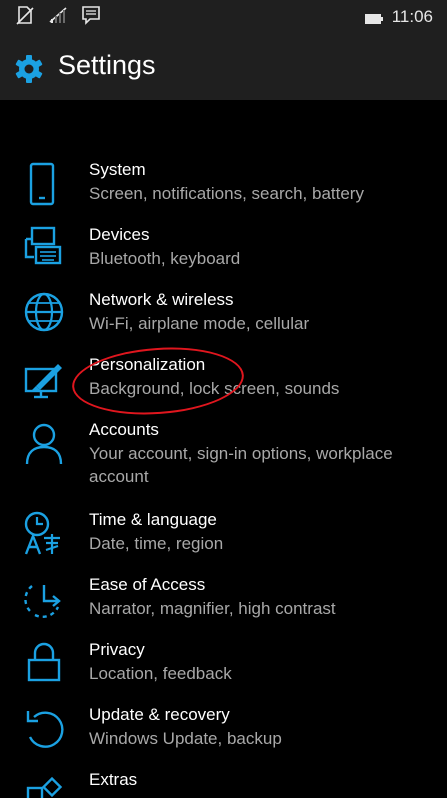  Describe the element at coordinates (117, 649) in the screenshot. I see `item-name: Privacy` at that location.